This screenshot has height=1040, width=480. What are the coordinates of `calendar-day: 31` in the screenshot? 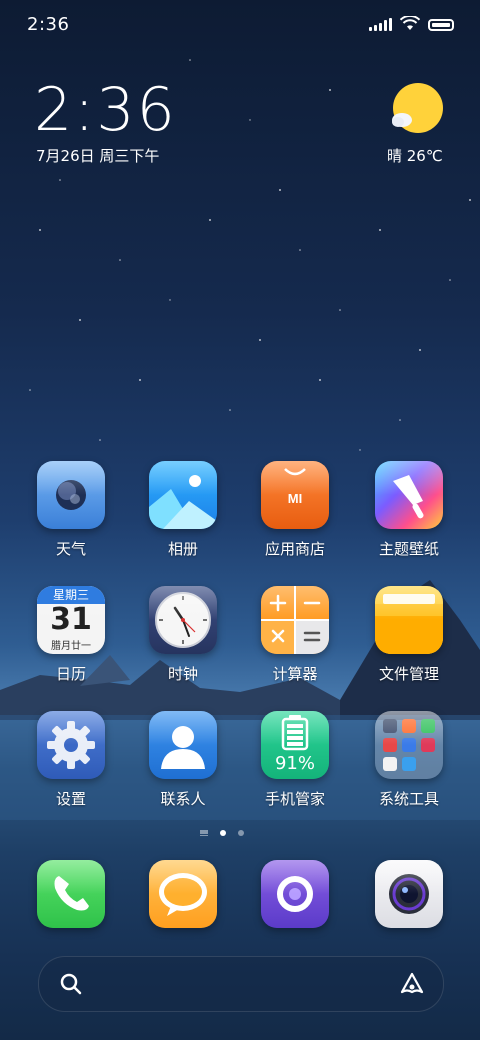 It's located at (71, 619).